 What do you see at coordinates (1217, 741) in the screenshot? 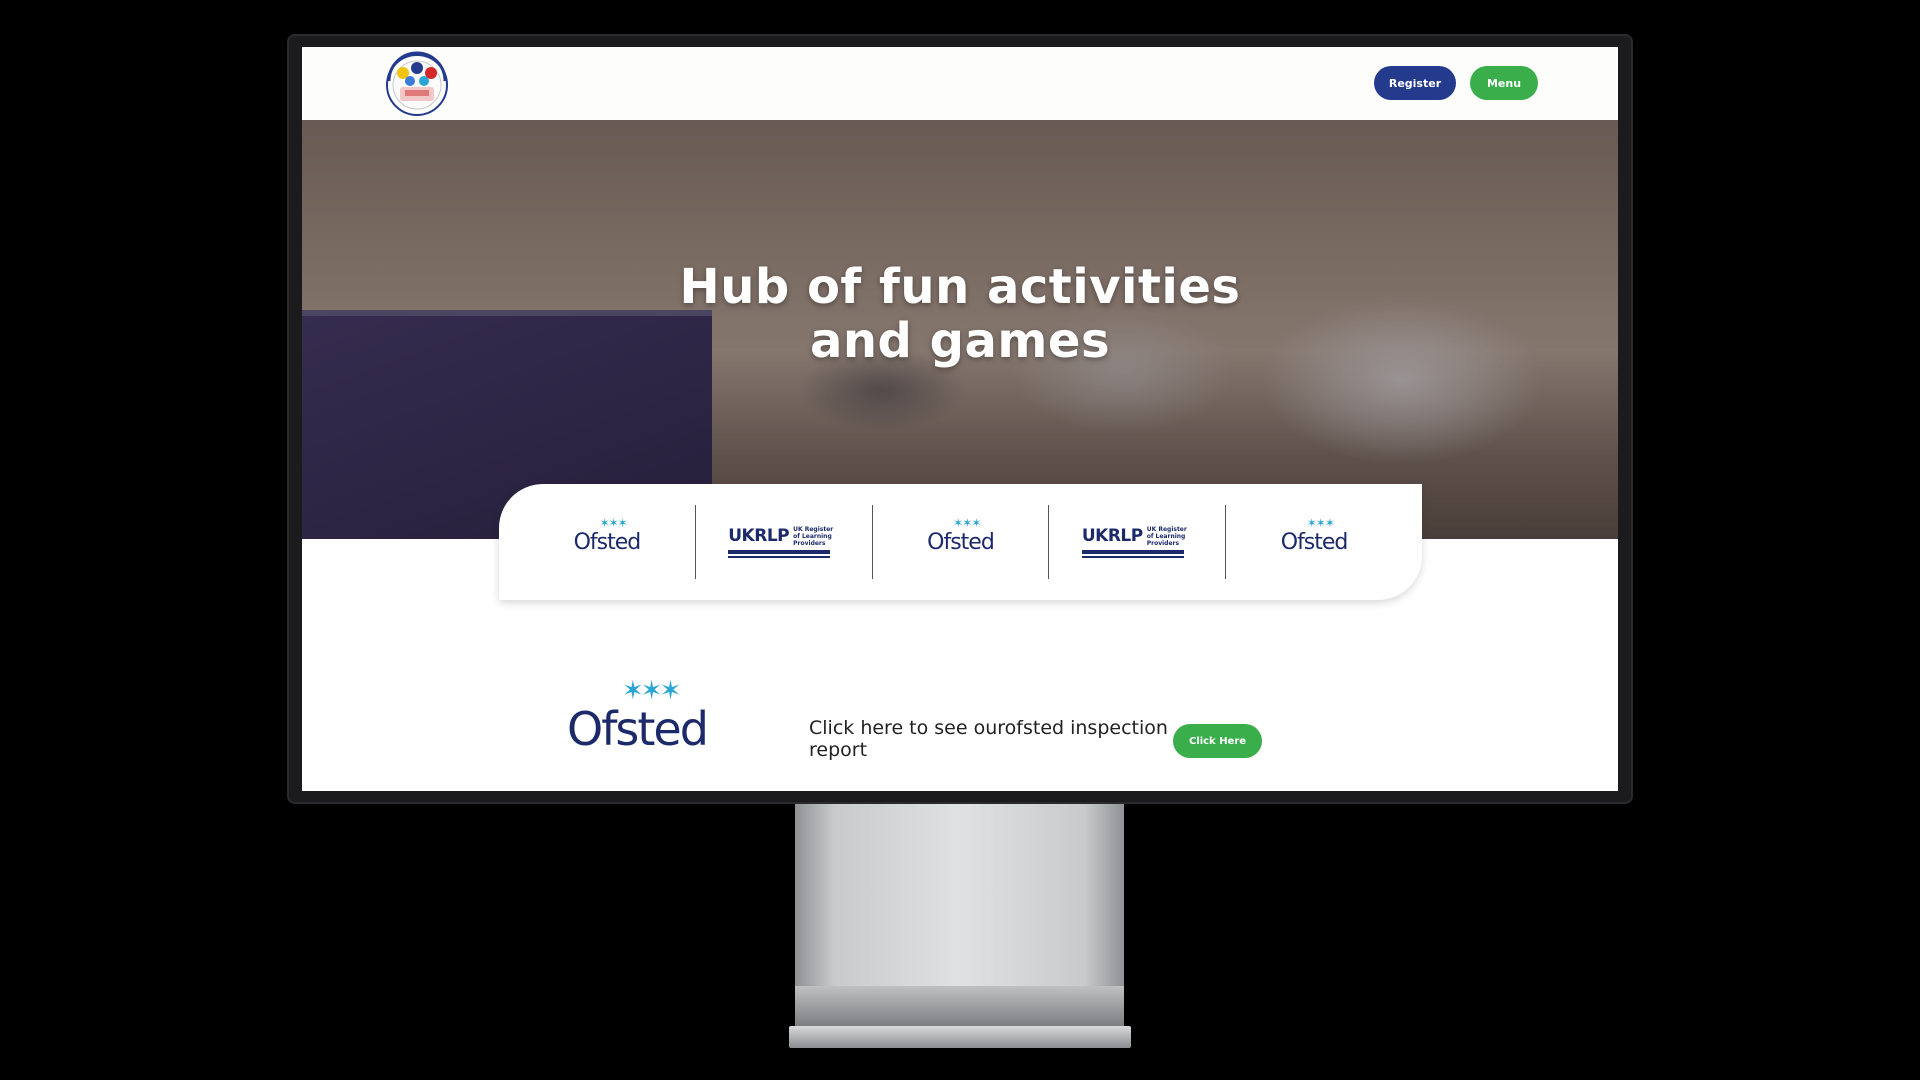
I see `click-here-button: Click Here` at bounding box center [1217, 741].